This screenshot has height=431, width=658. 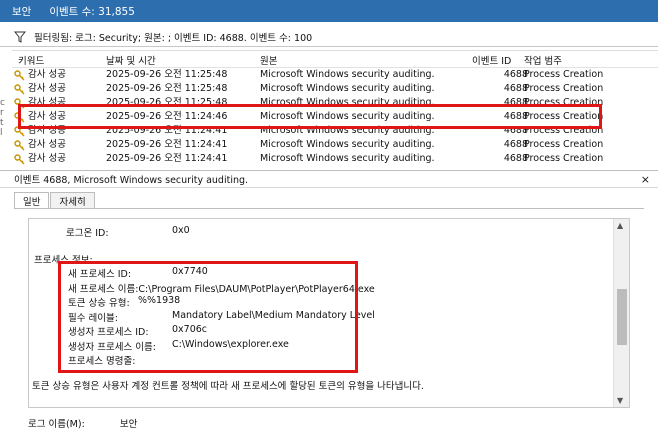 What do you see at coordinates (620, 400) in the screenshot?
I see `scroll-down-icon: ▼` at bounding box center [620, 400].